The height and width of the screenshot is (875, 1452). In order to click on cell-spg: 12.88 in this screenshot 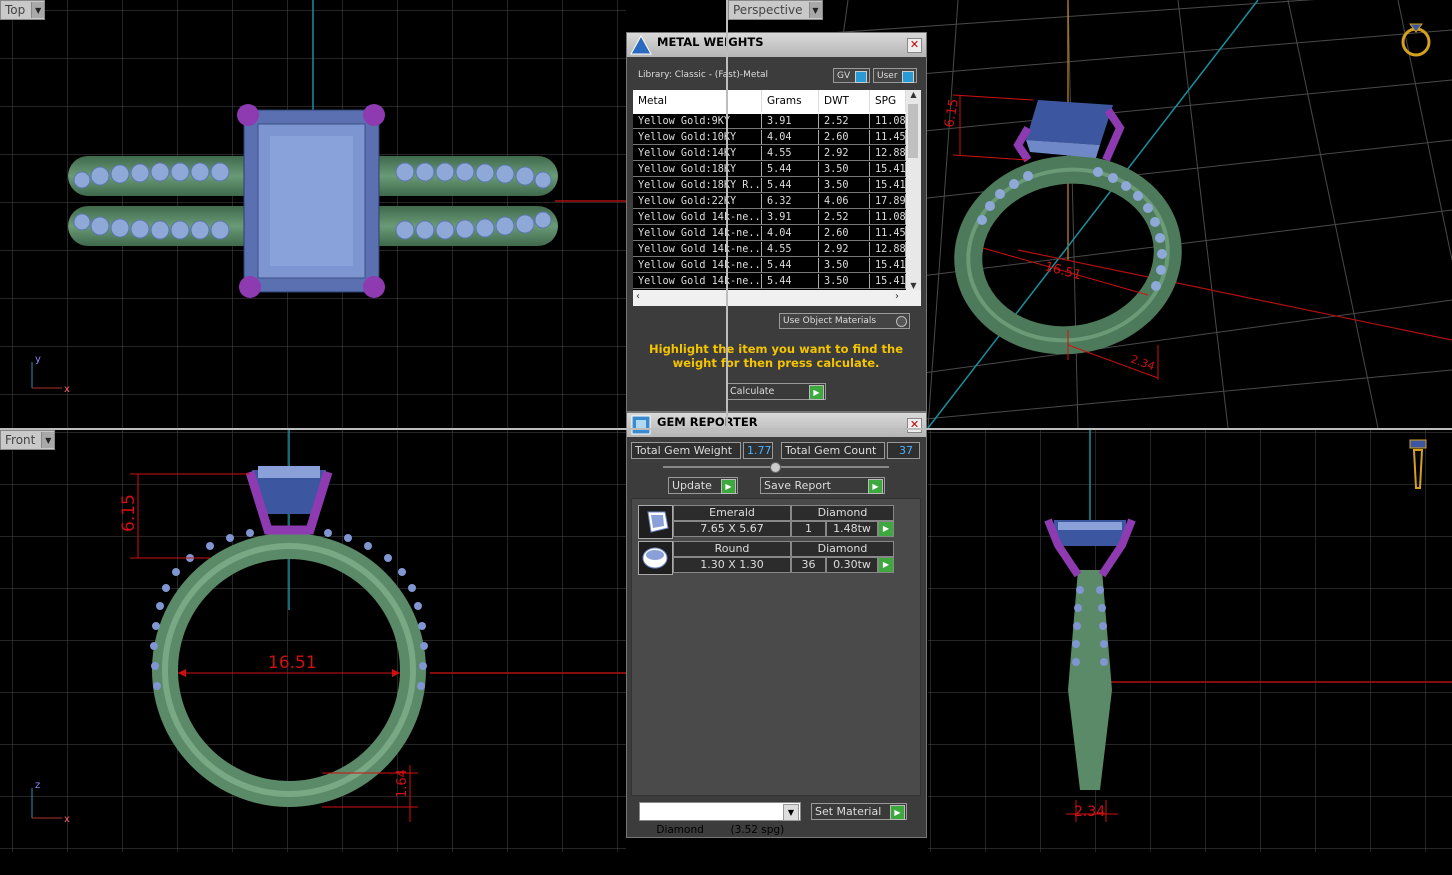, I will do `click(888, 249)`.